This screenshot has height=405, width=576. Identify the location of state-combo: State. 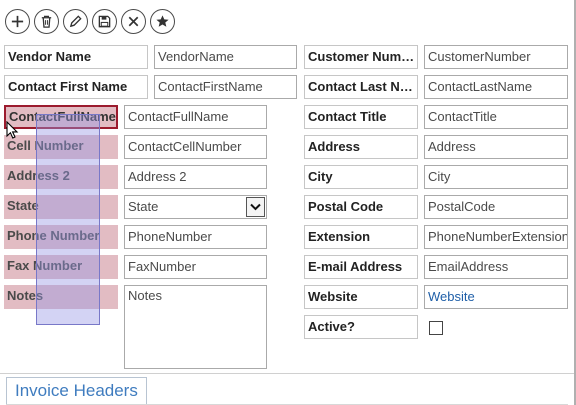
(195, 207).